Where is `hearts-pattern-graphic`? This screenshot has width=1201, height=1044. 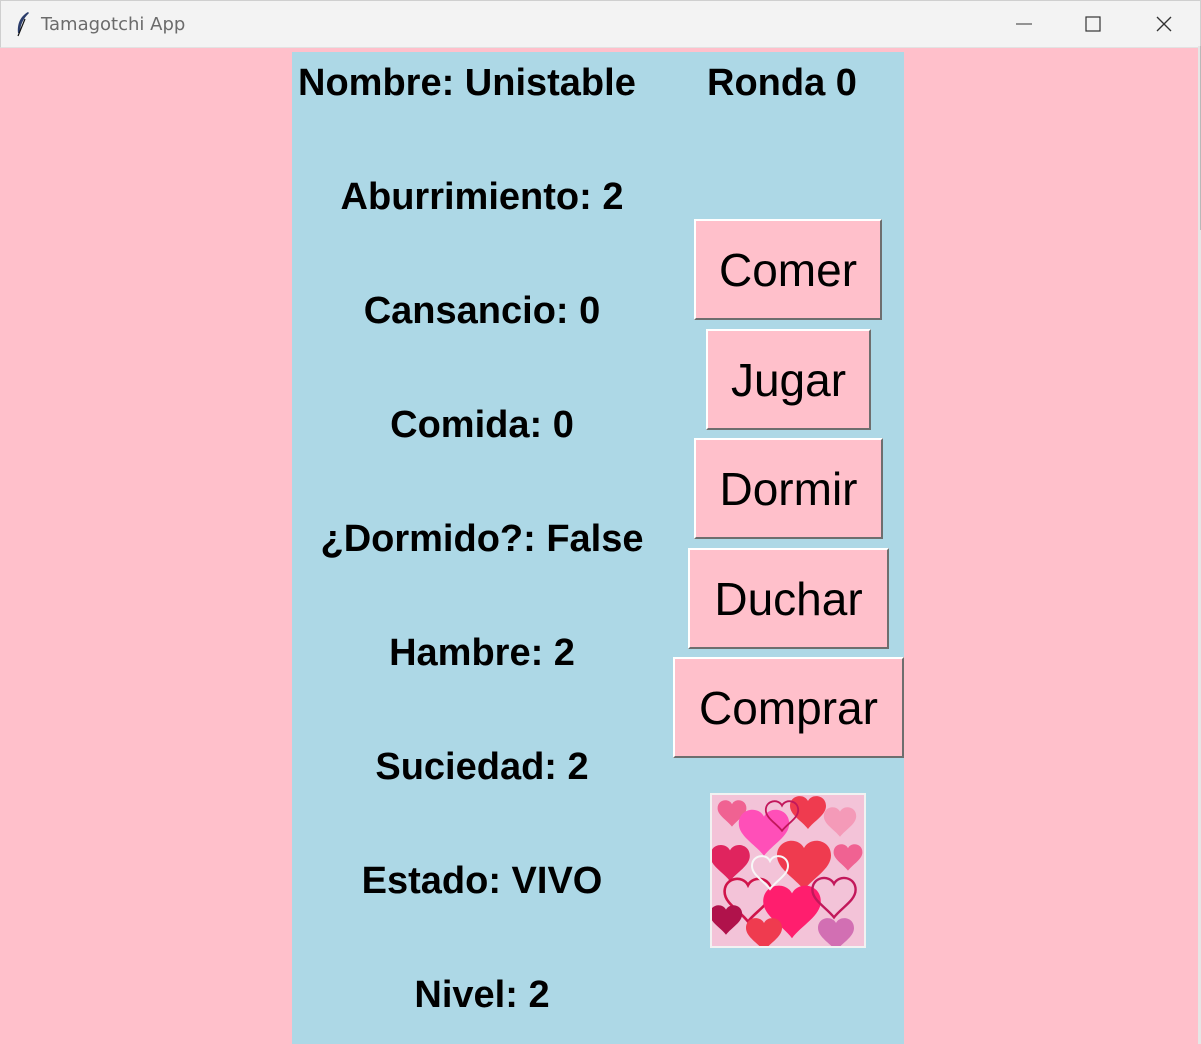 hearts-pattern-graphic is located at coordinates (788, 870).